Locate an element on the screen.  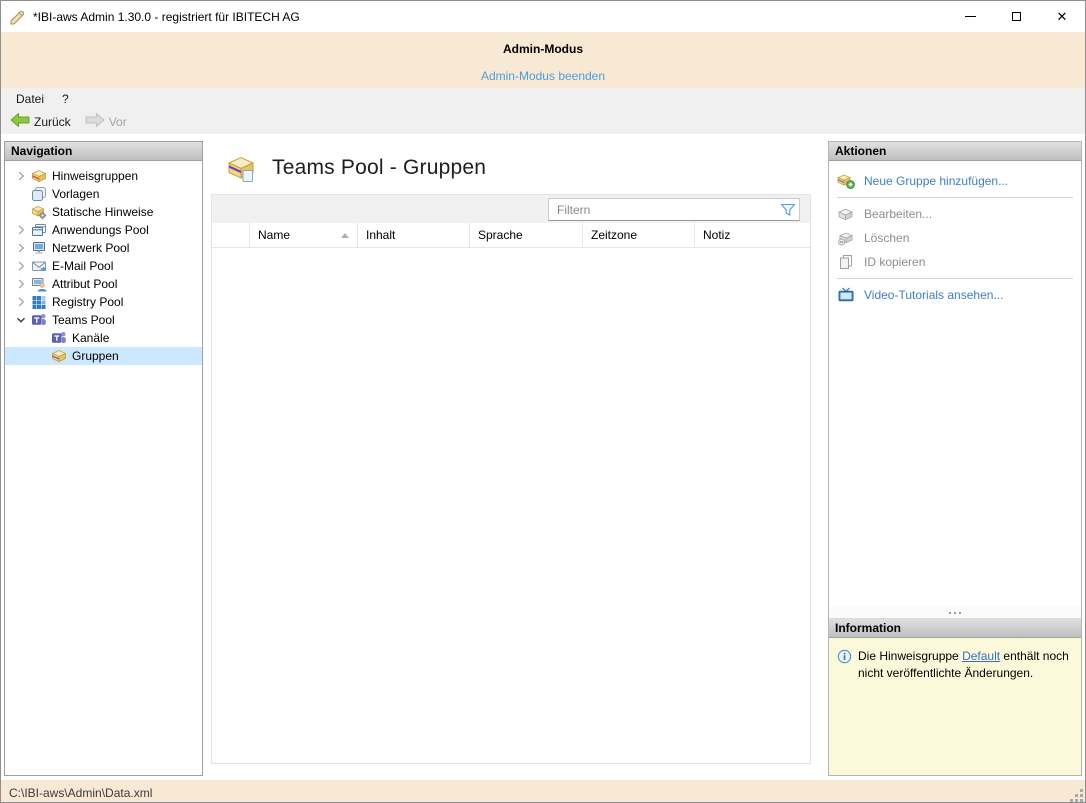
panel-splitter is located at coordinates (955, 613).